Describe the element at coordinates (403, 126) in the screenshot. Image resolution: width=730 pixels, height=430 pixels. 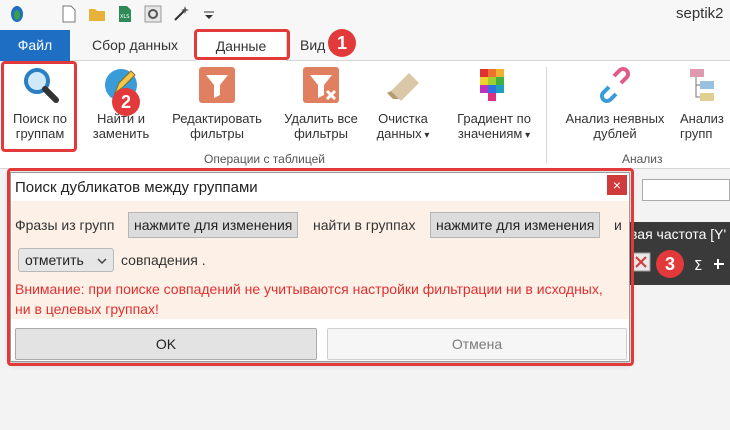
I see `clean-data-label: Очистка данных ▾` at that location.